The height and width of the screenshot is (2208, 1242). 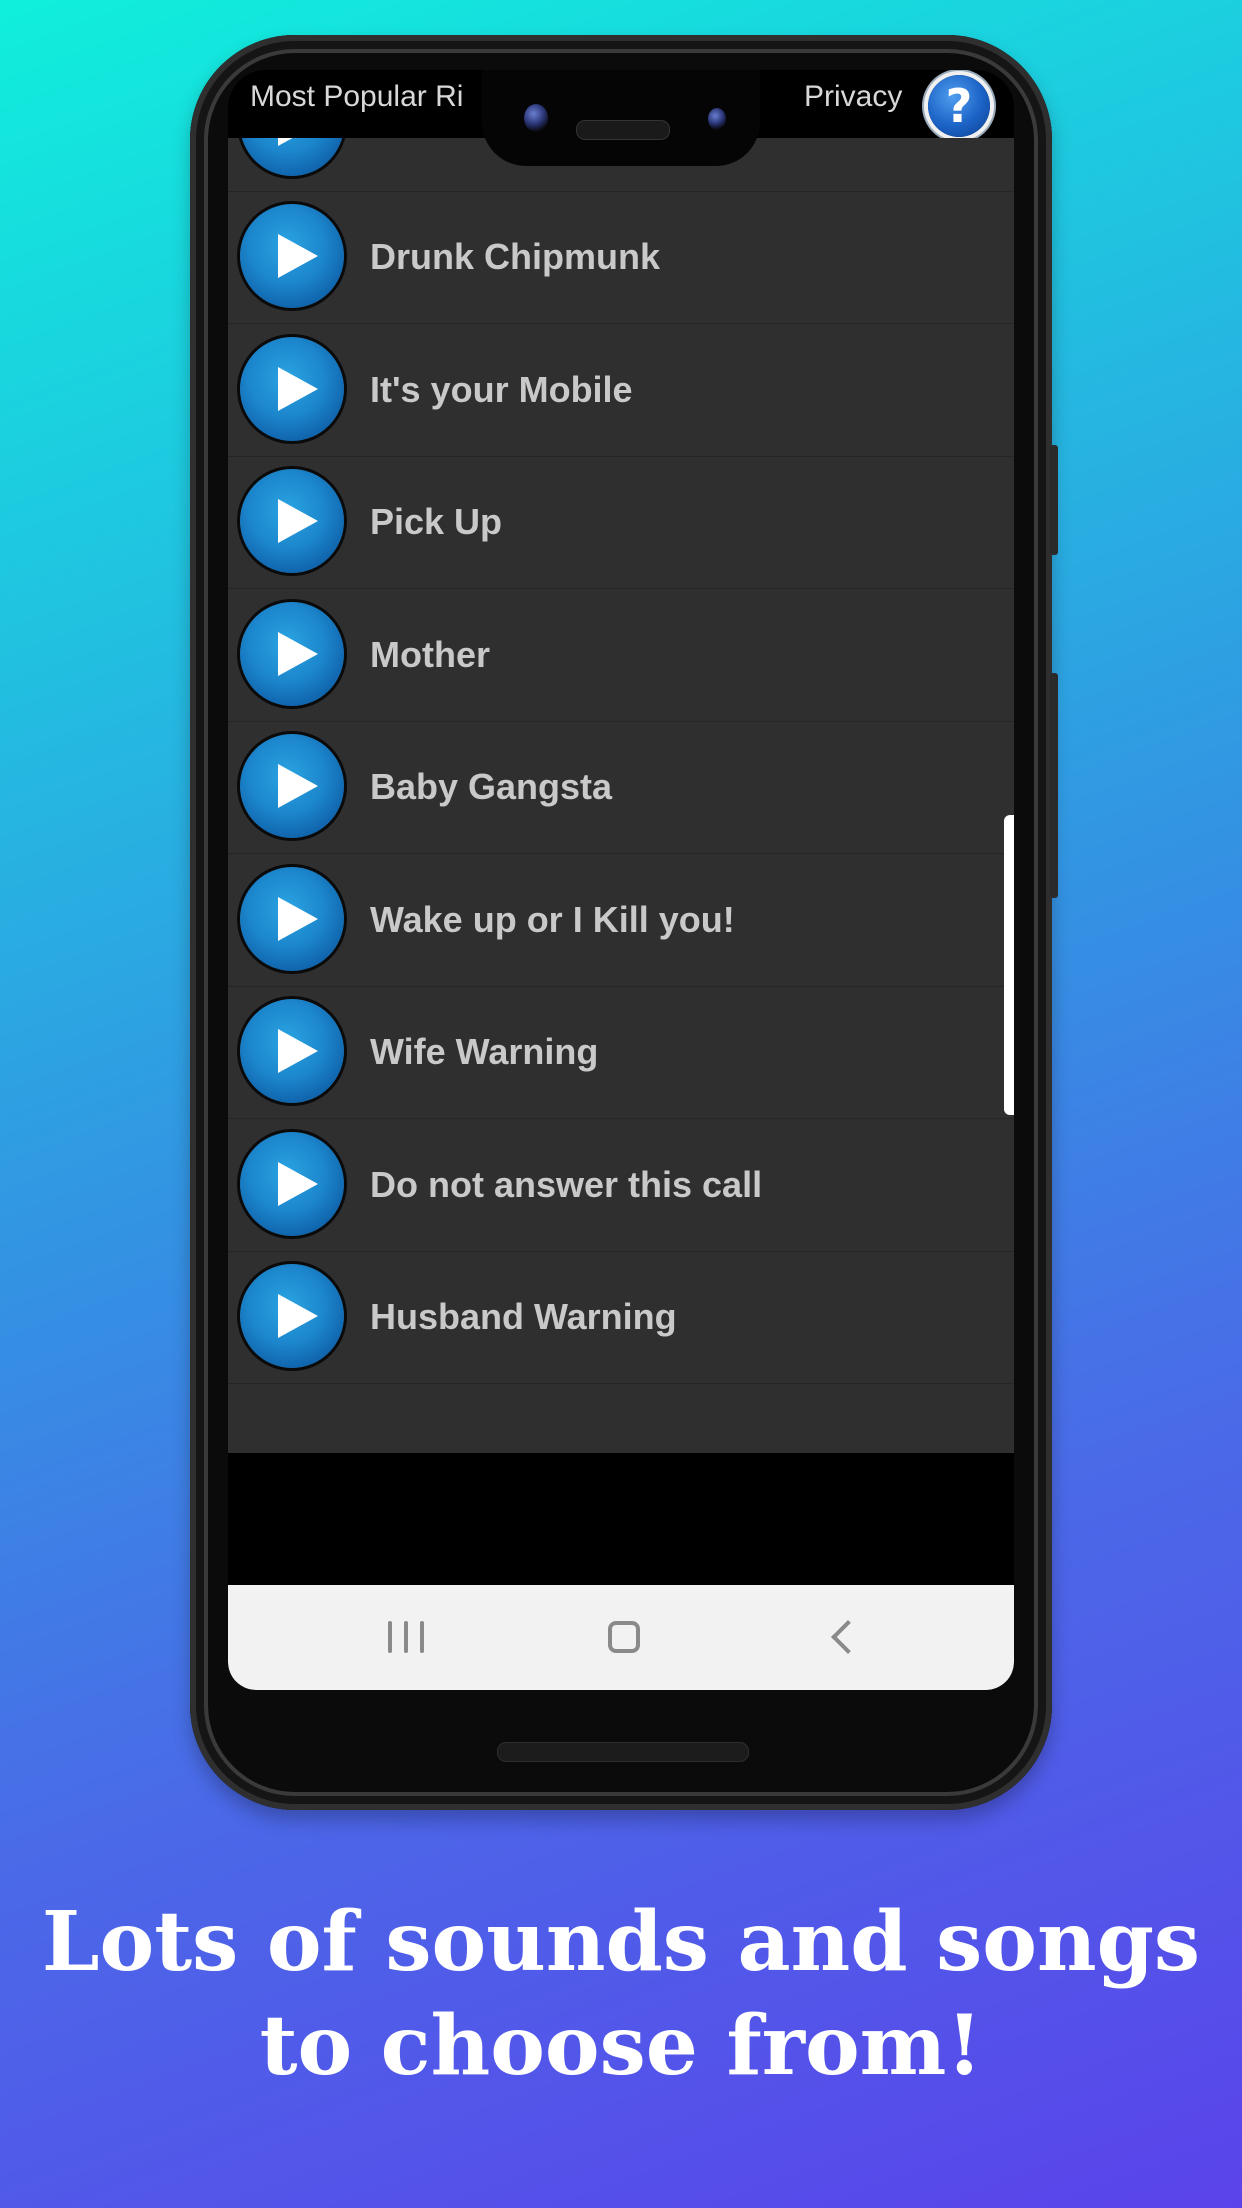 I want to click on ringtone-name: Zzzzzz, so click(x=426, y=164).